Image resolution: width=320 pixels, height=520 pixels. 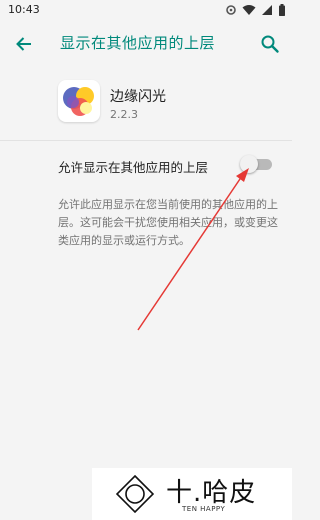 What do you see at coordinates (211, 493) in the screenshot?
I see `watermark-title: 十.哈皮` at bounding box center [211, 493].